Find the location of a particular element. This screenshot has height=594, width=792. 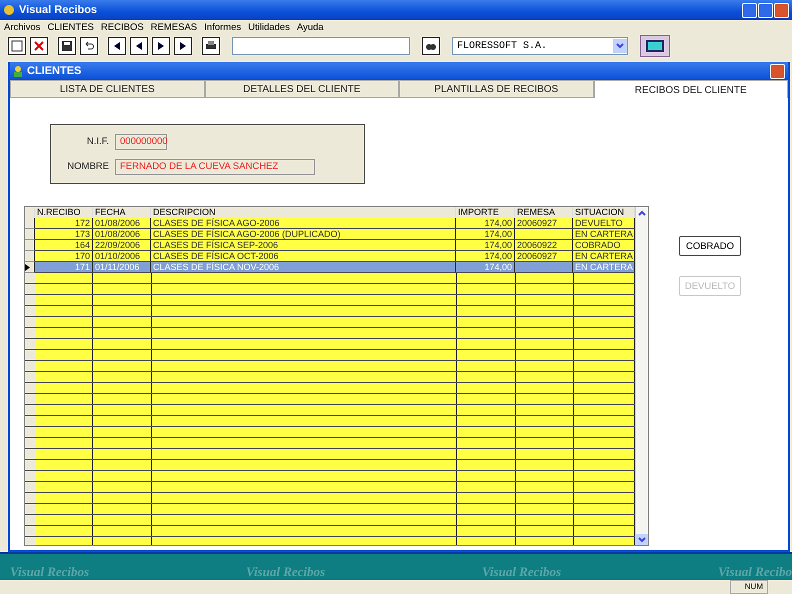

menu-item: RECIBOS is located at coordinates (122, 27).